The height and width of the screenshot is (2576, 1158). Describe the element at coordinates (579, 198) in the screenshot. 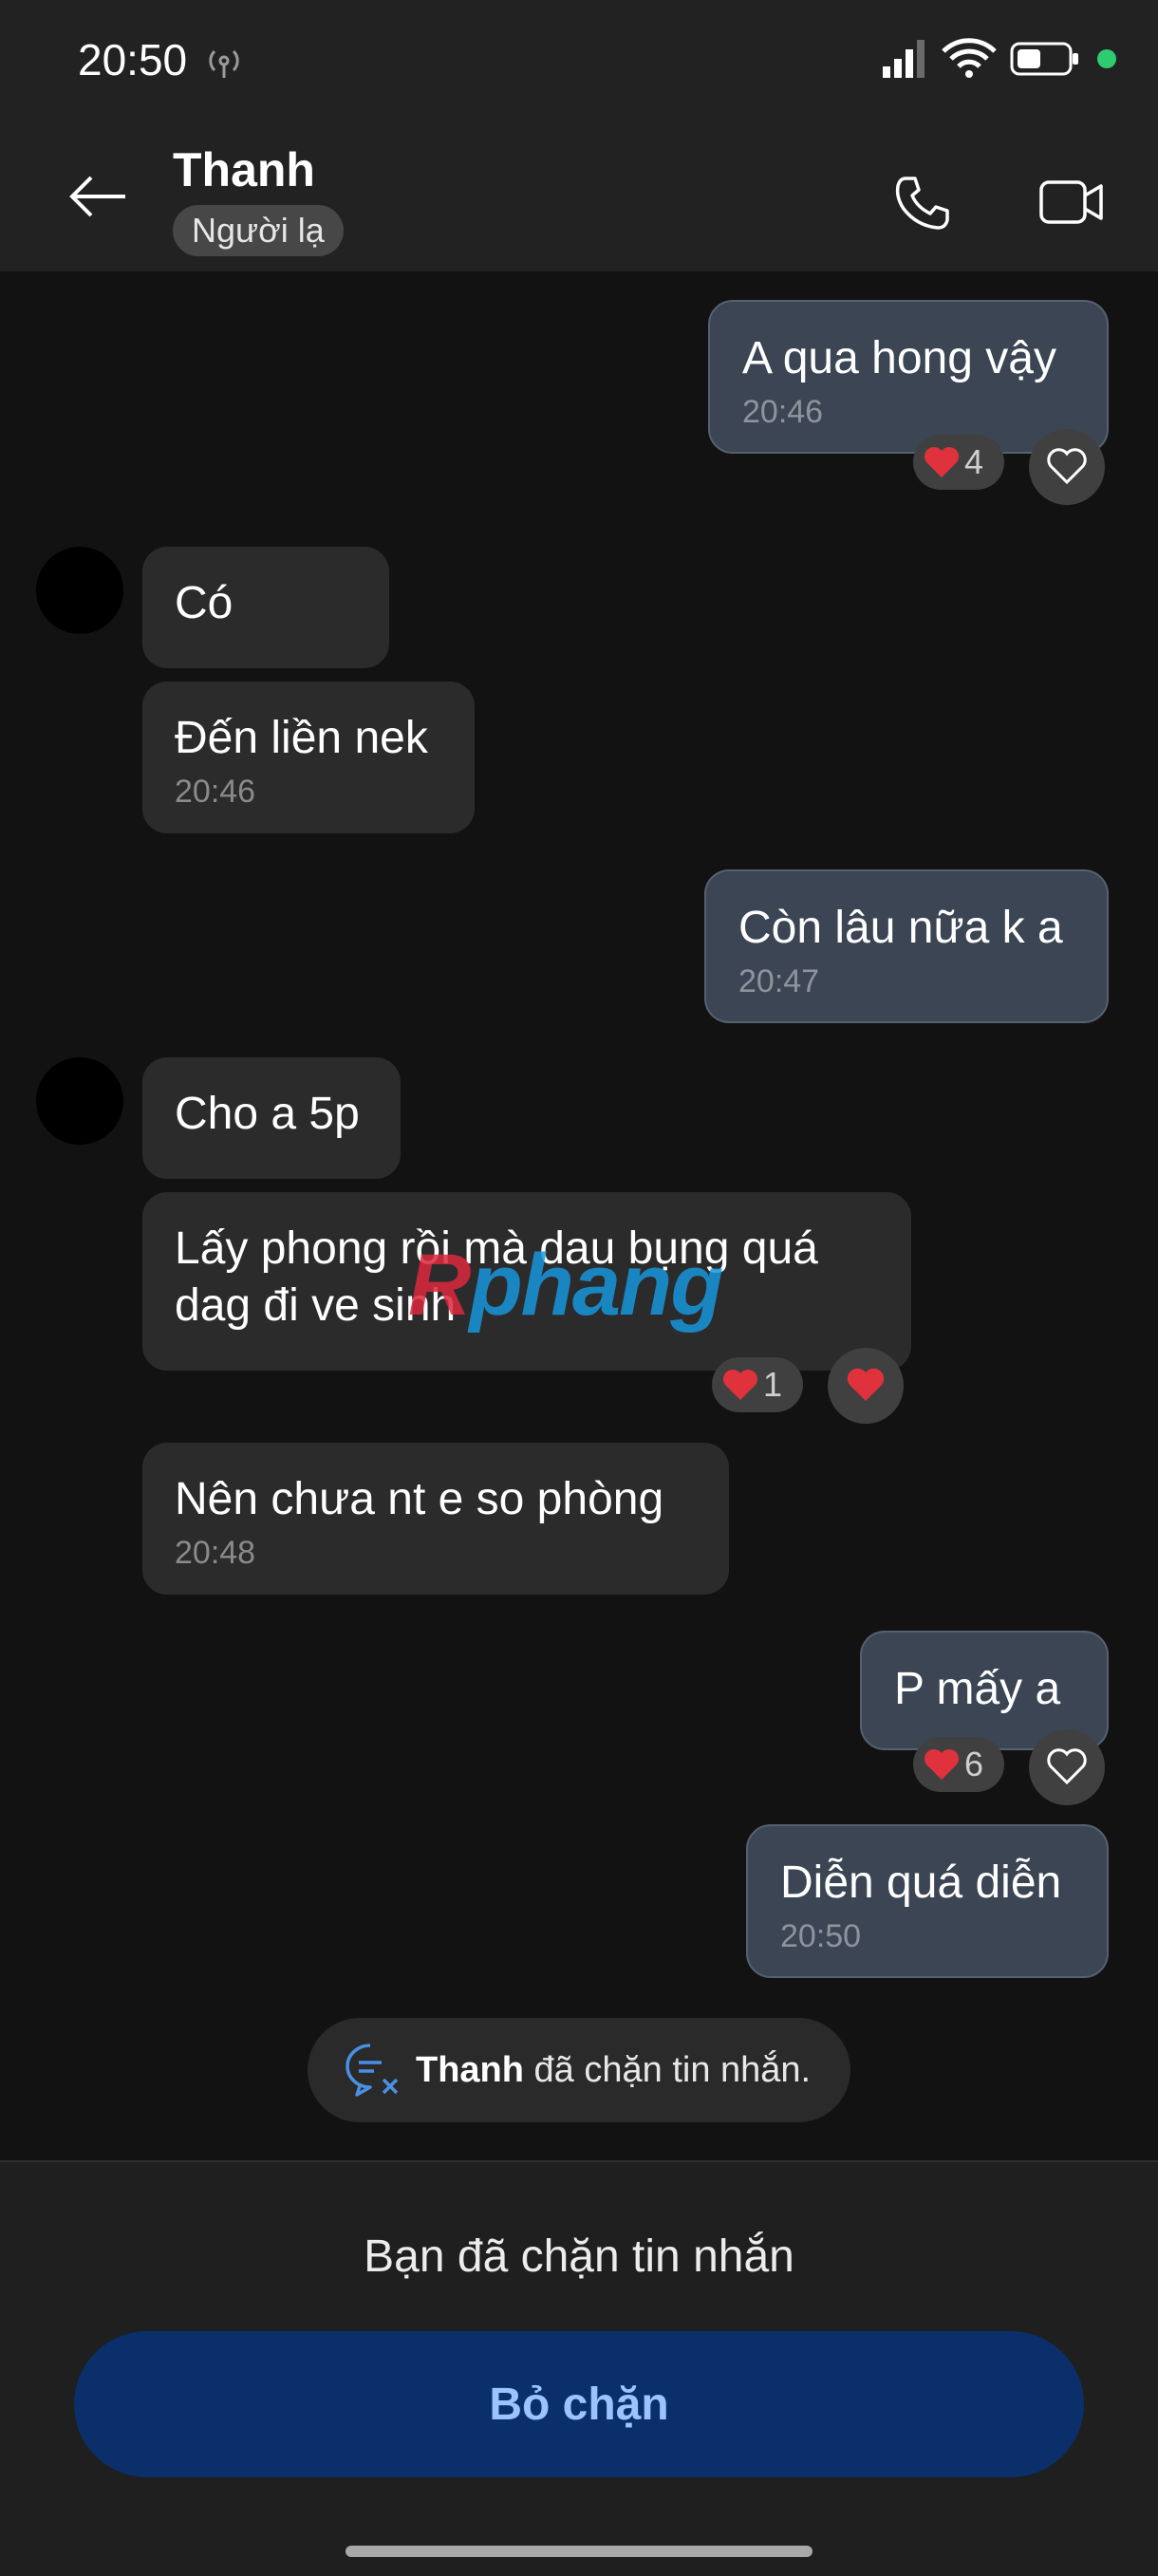

I see `chat-header: Thanh Người lạ` at that location.